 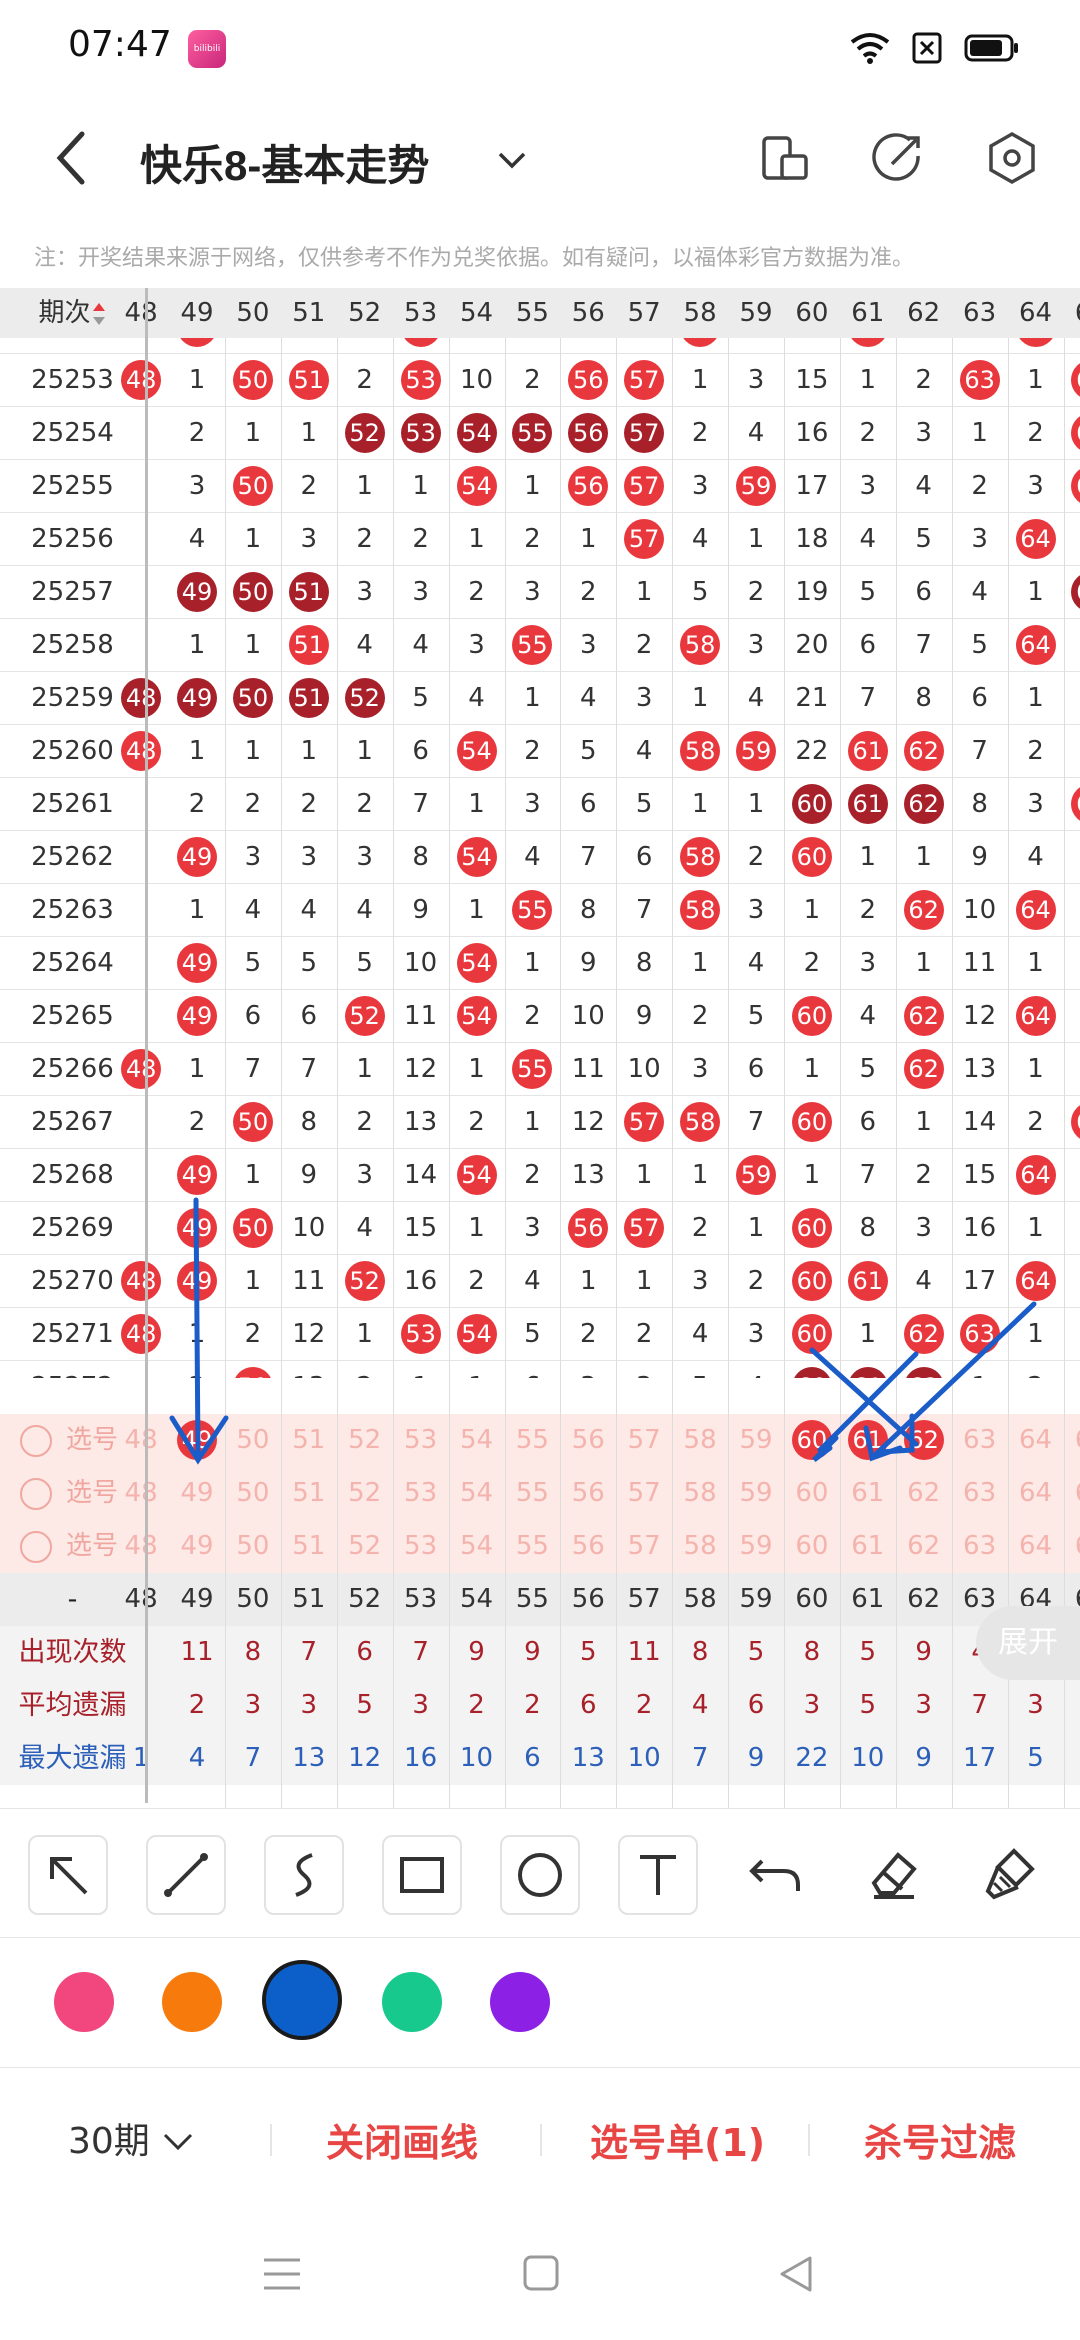 I want to click on back-arrow-icon, so click(x=73, y=158).